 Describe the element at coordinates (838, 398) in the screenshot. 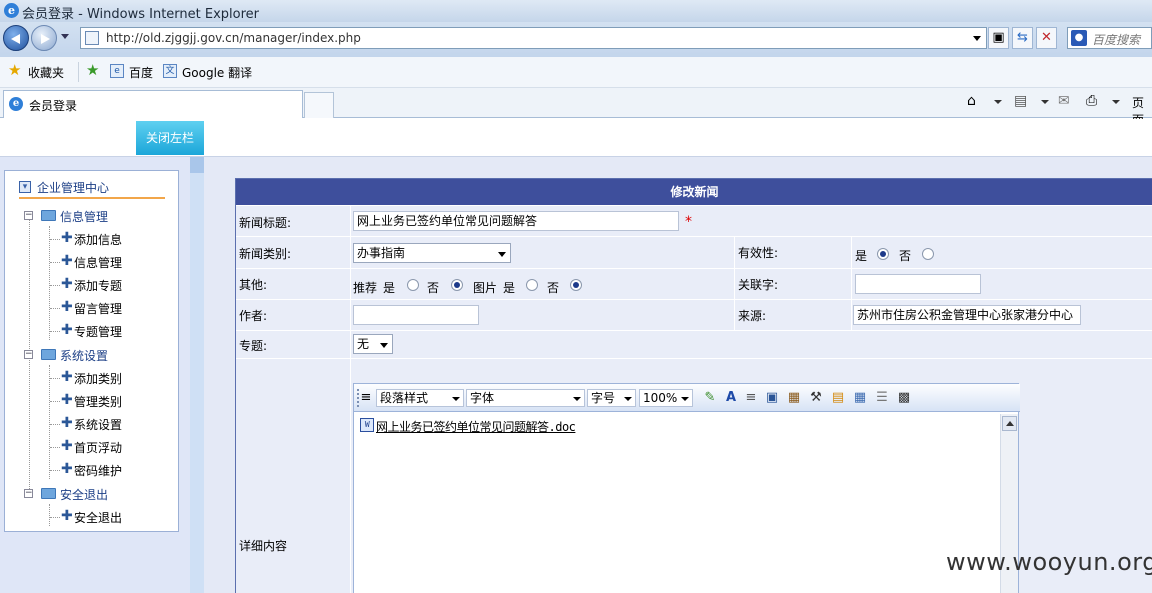

I see `insert-flash-icon: ▤` at that location.